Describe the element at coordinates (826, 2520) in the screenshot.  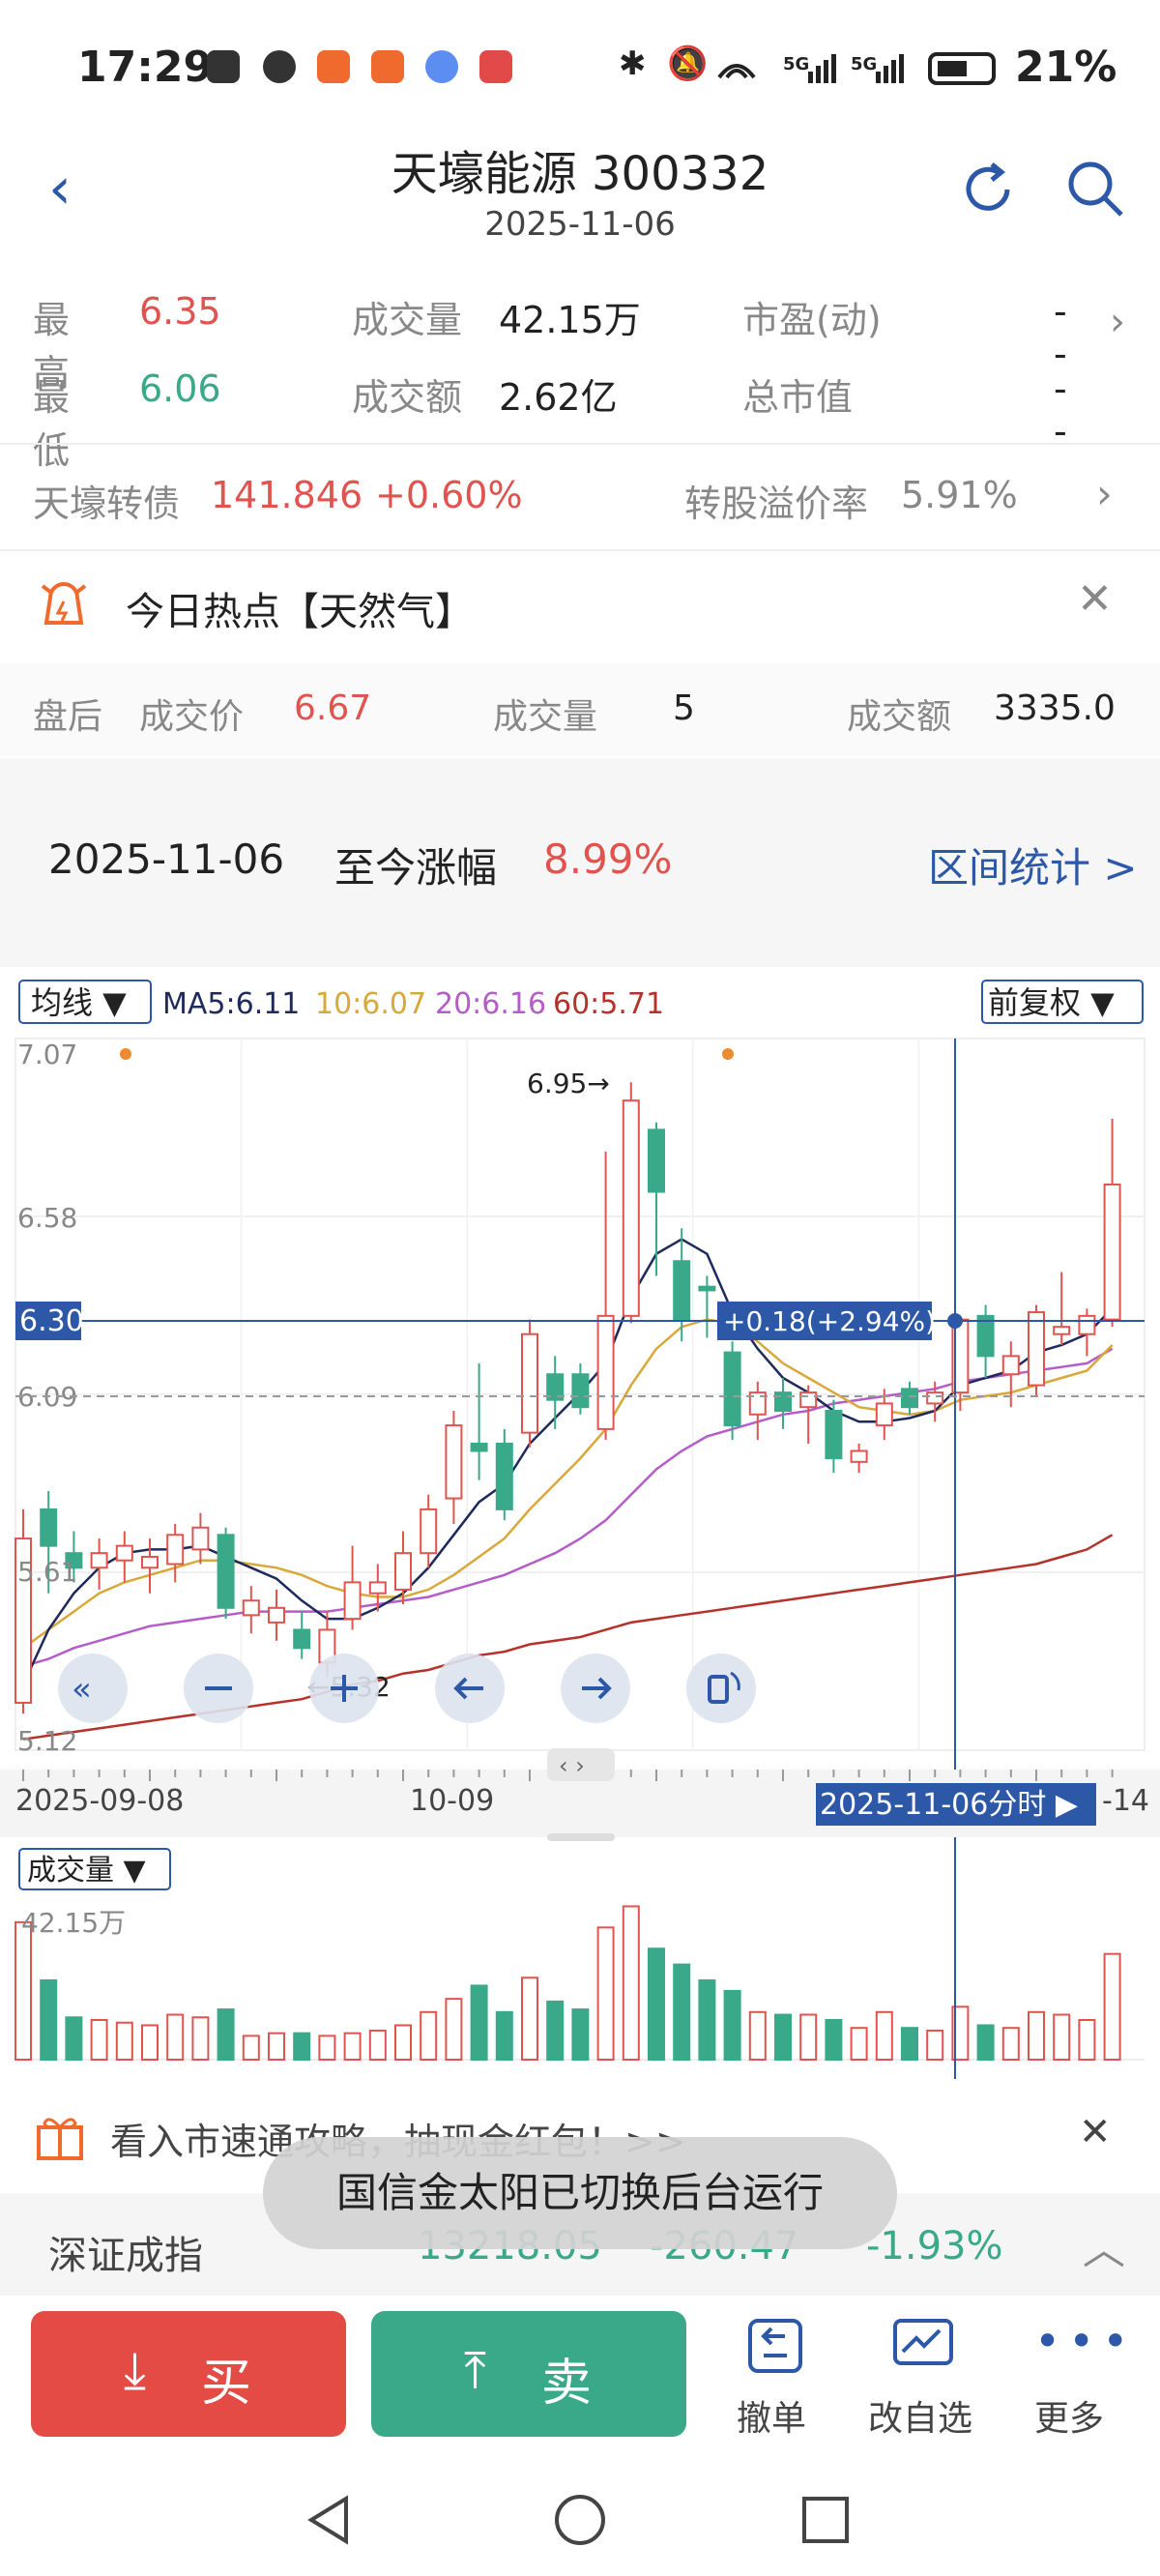
I see `nav-recents-icon` at that location.